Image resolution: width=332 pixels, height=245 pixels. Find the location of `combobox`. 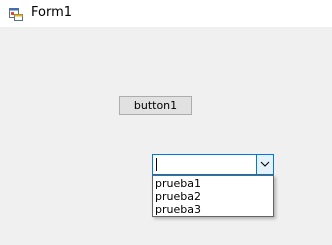

combobox is located at coordinates (213, 164).